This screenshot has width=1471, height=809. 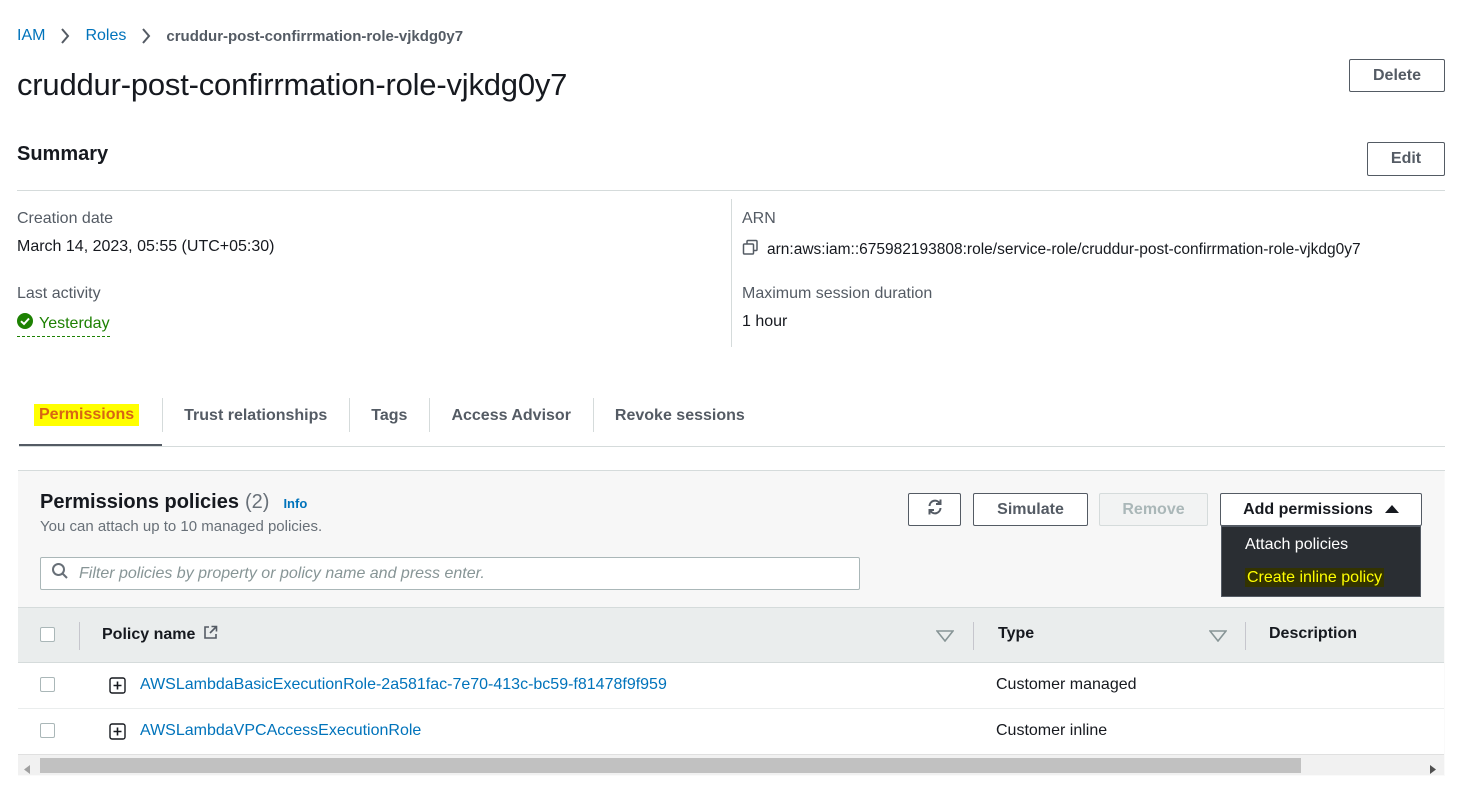 What do you see at coordinates (1030, 509) in the screenshot?
I see `simulate-button: Simulate` at bounding box center [1030, 509].